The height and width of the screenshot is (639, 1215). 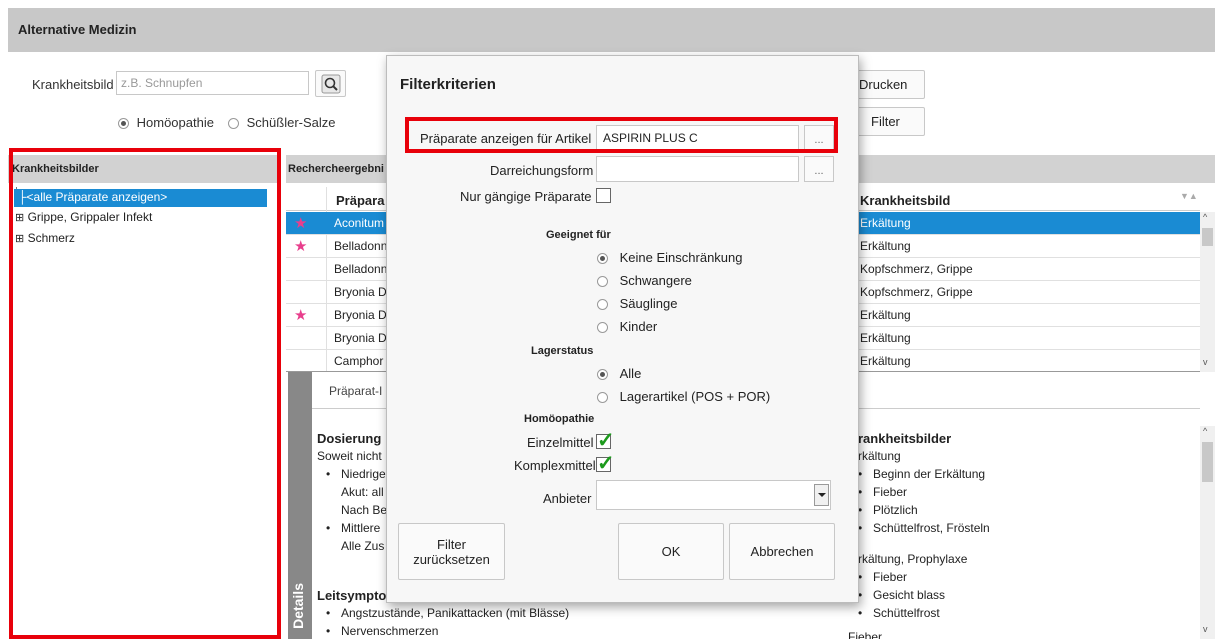 What do you see at coordinates (605, 463) in the screenshot?
I see `komplexmittel-checkbox` at bounding box center [605, 463].